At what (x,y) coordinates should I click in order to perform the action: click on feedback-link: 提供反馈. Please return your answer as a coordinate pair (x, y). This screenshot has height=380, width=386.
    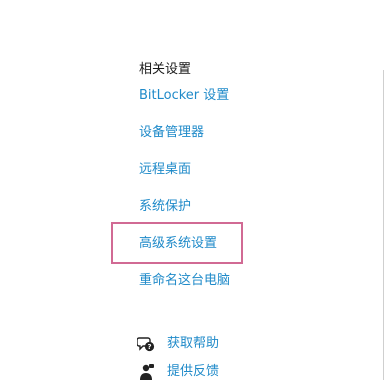
    Looking at the image, I should click on (178, 371).